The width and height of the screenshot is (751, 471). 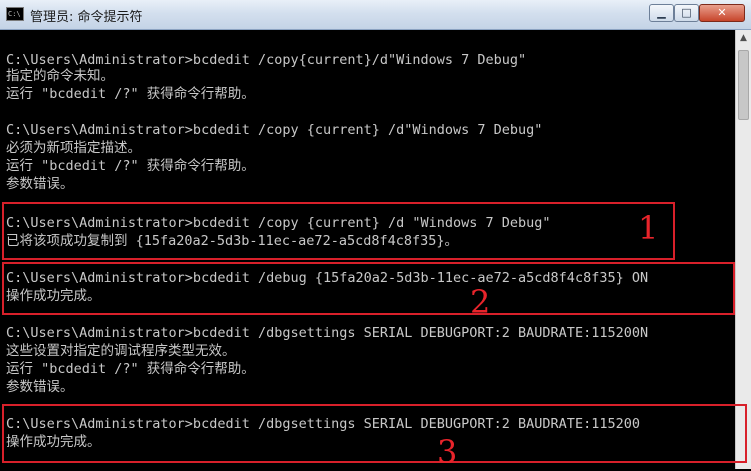 I want to click on console-line: 这些设置对指定的调试程序类型无效。, so click(x=121, y=351).